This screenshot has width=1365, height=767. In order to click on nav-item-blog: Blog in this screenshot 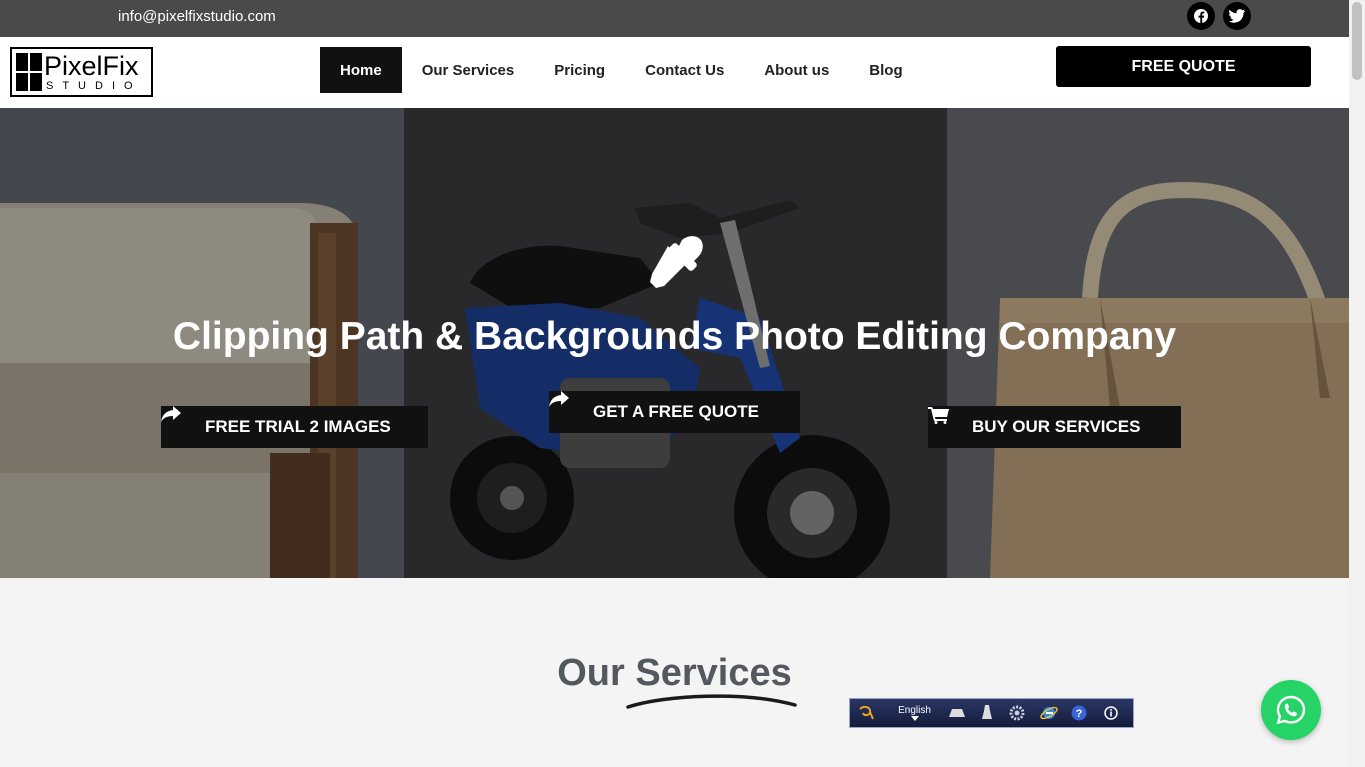, I will do `click(885, 70)`.